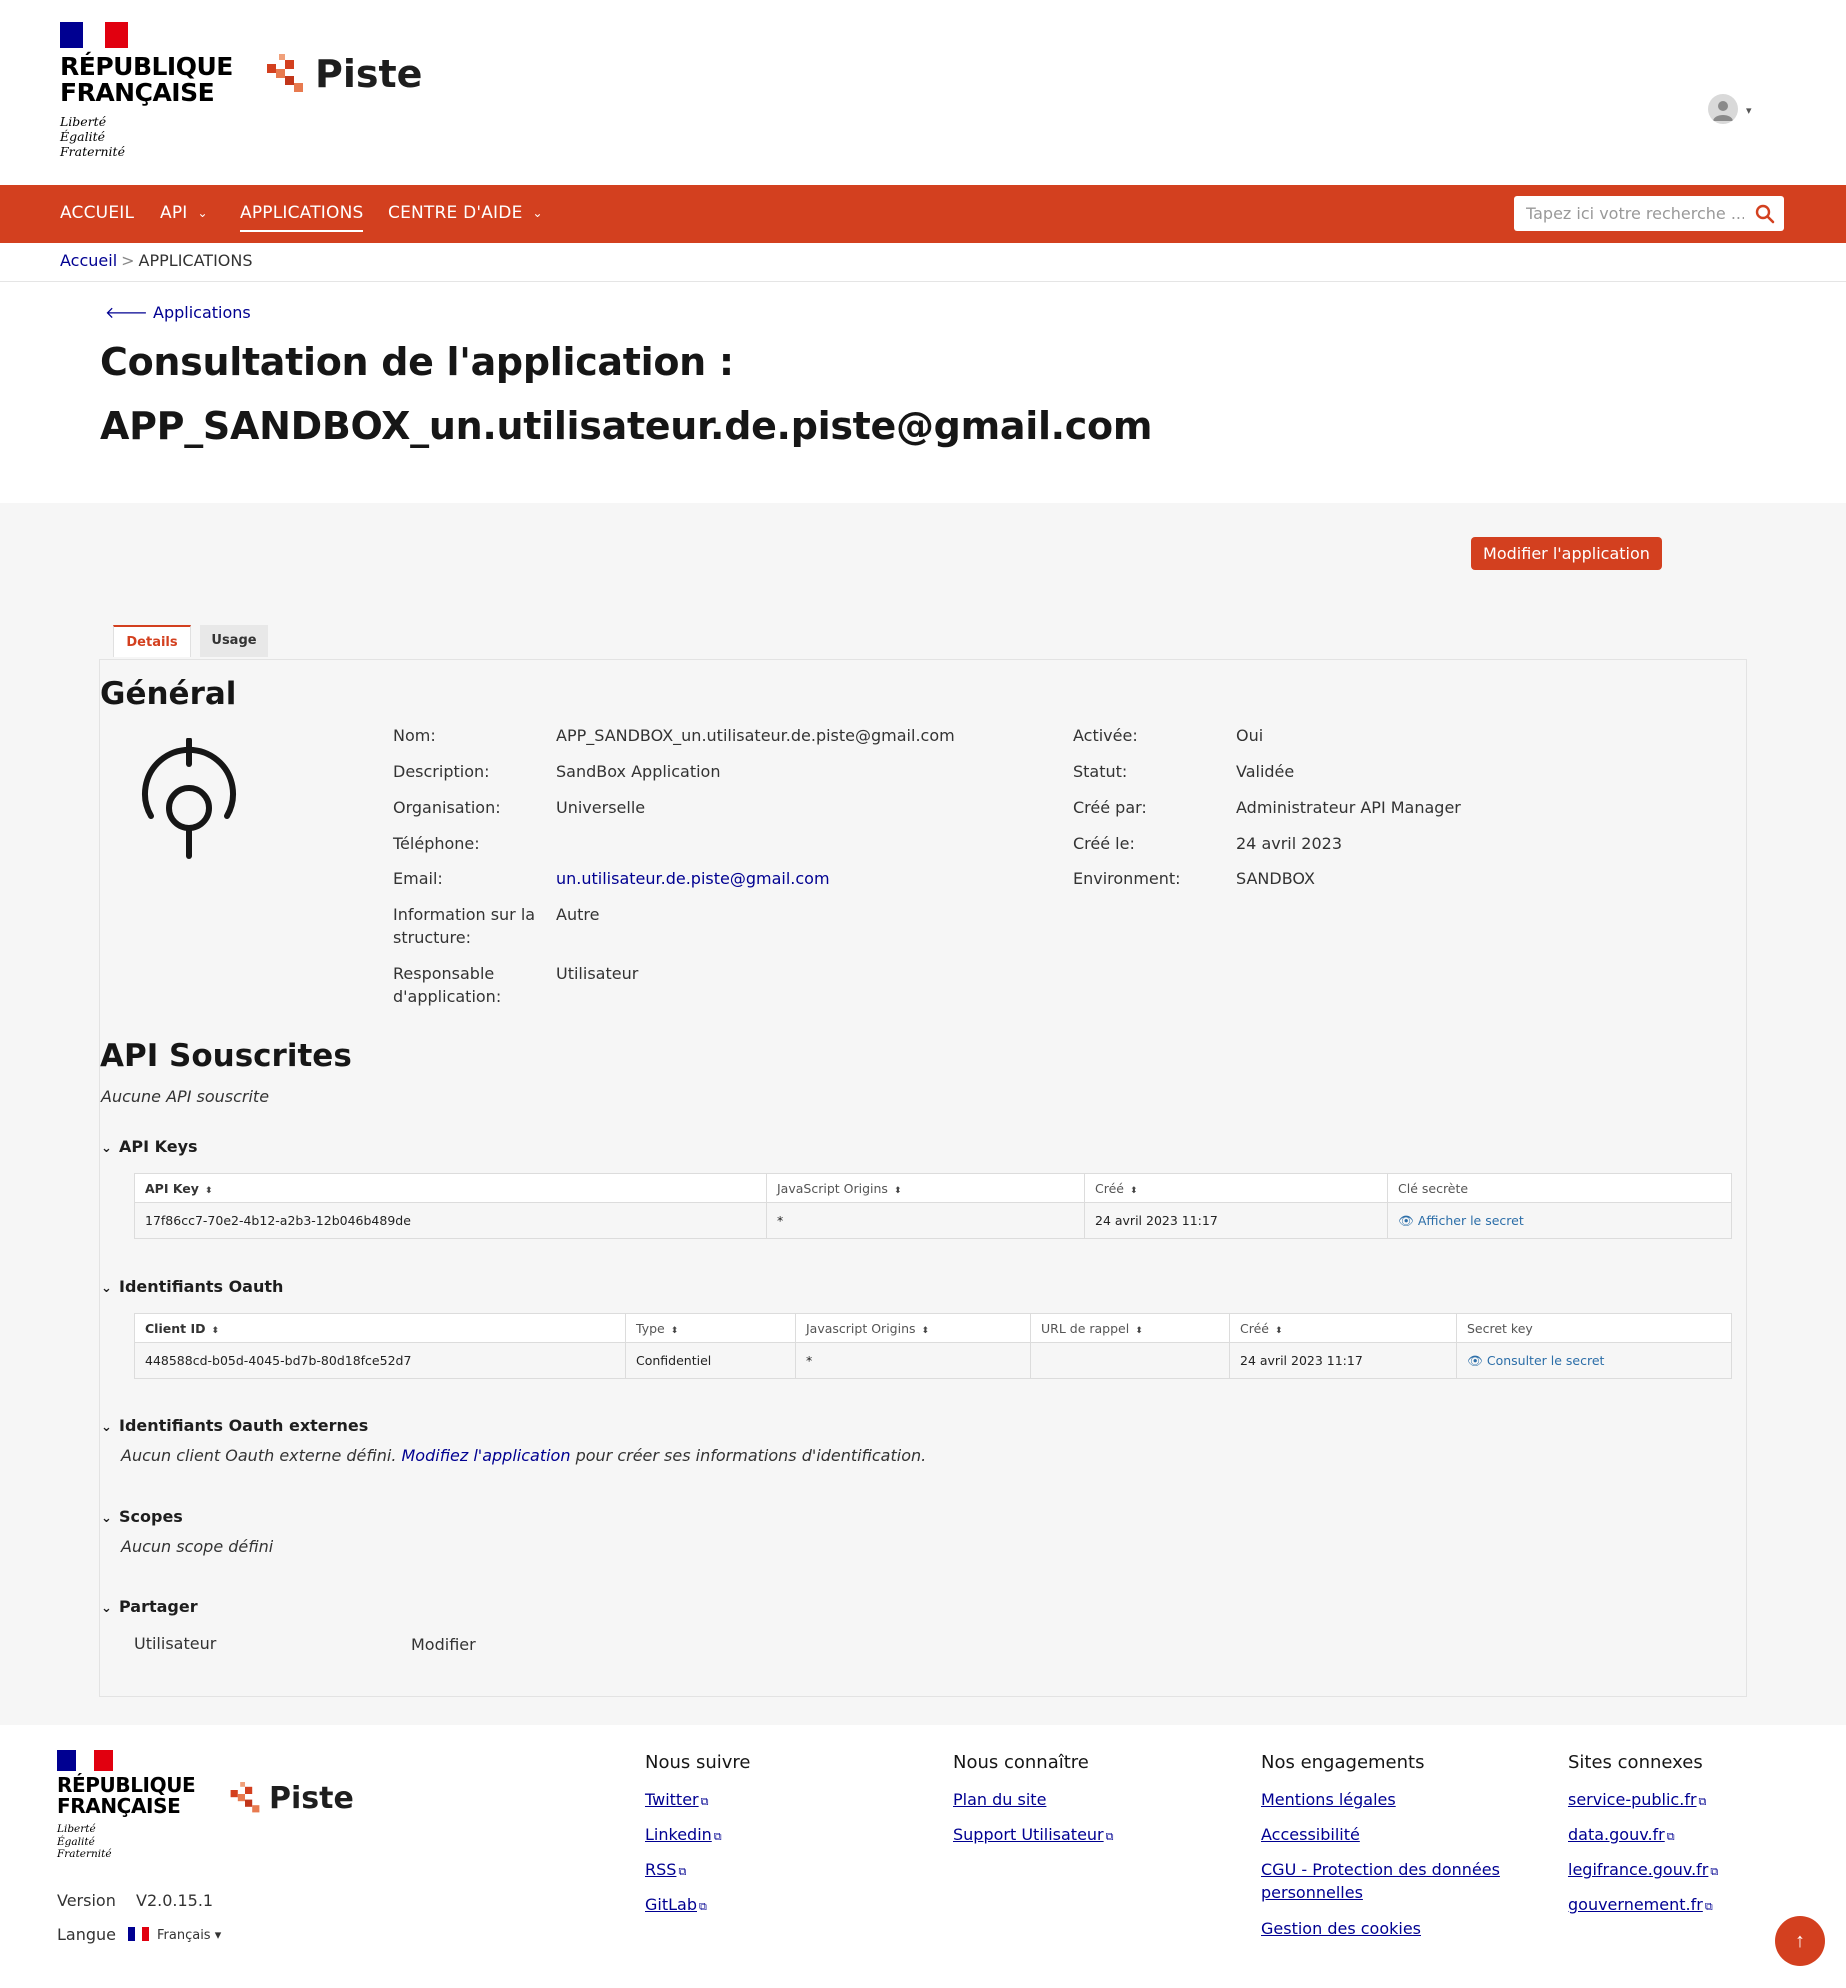 This screenshot has height=1988, width=1846. I want to click on user-avatar, so click(1723, 109).